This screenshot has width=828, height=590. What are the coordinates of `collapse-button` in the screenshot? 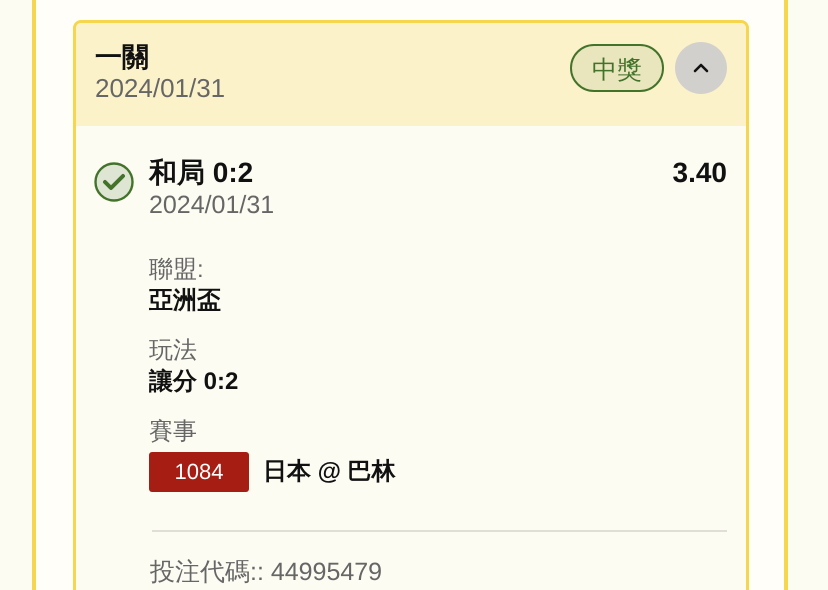 It's located at (701, 68).